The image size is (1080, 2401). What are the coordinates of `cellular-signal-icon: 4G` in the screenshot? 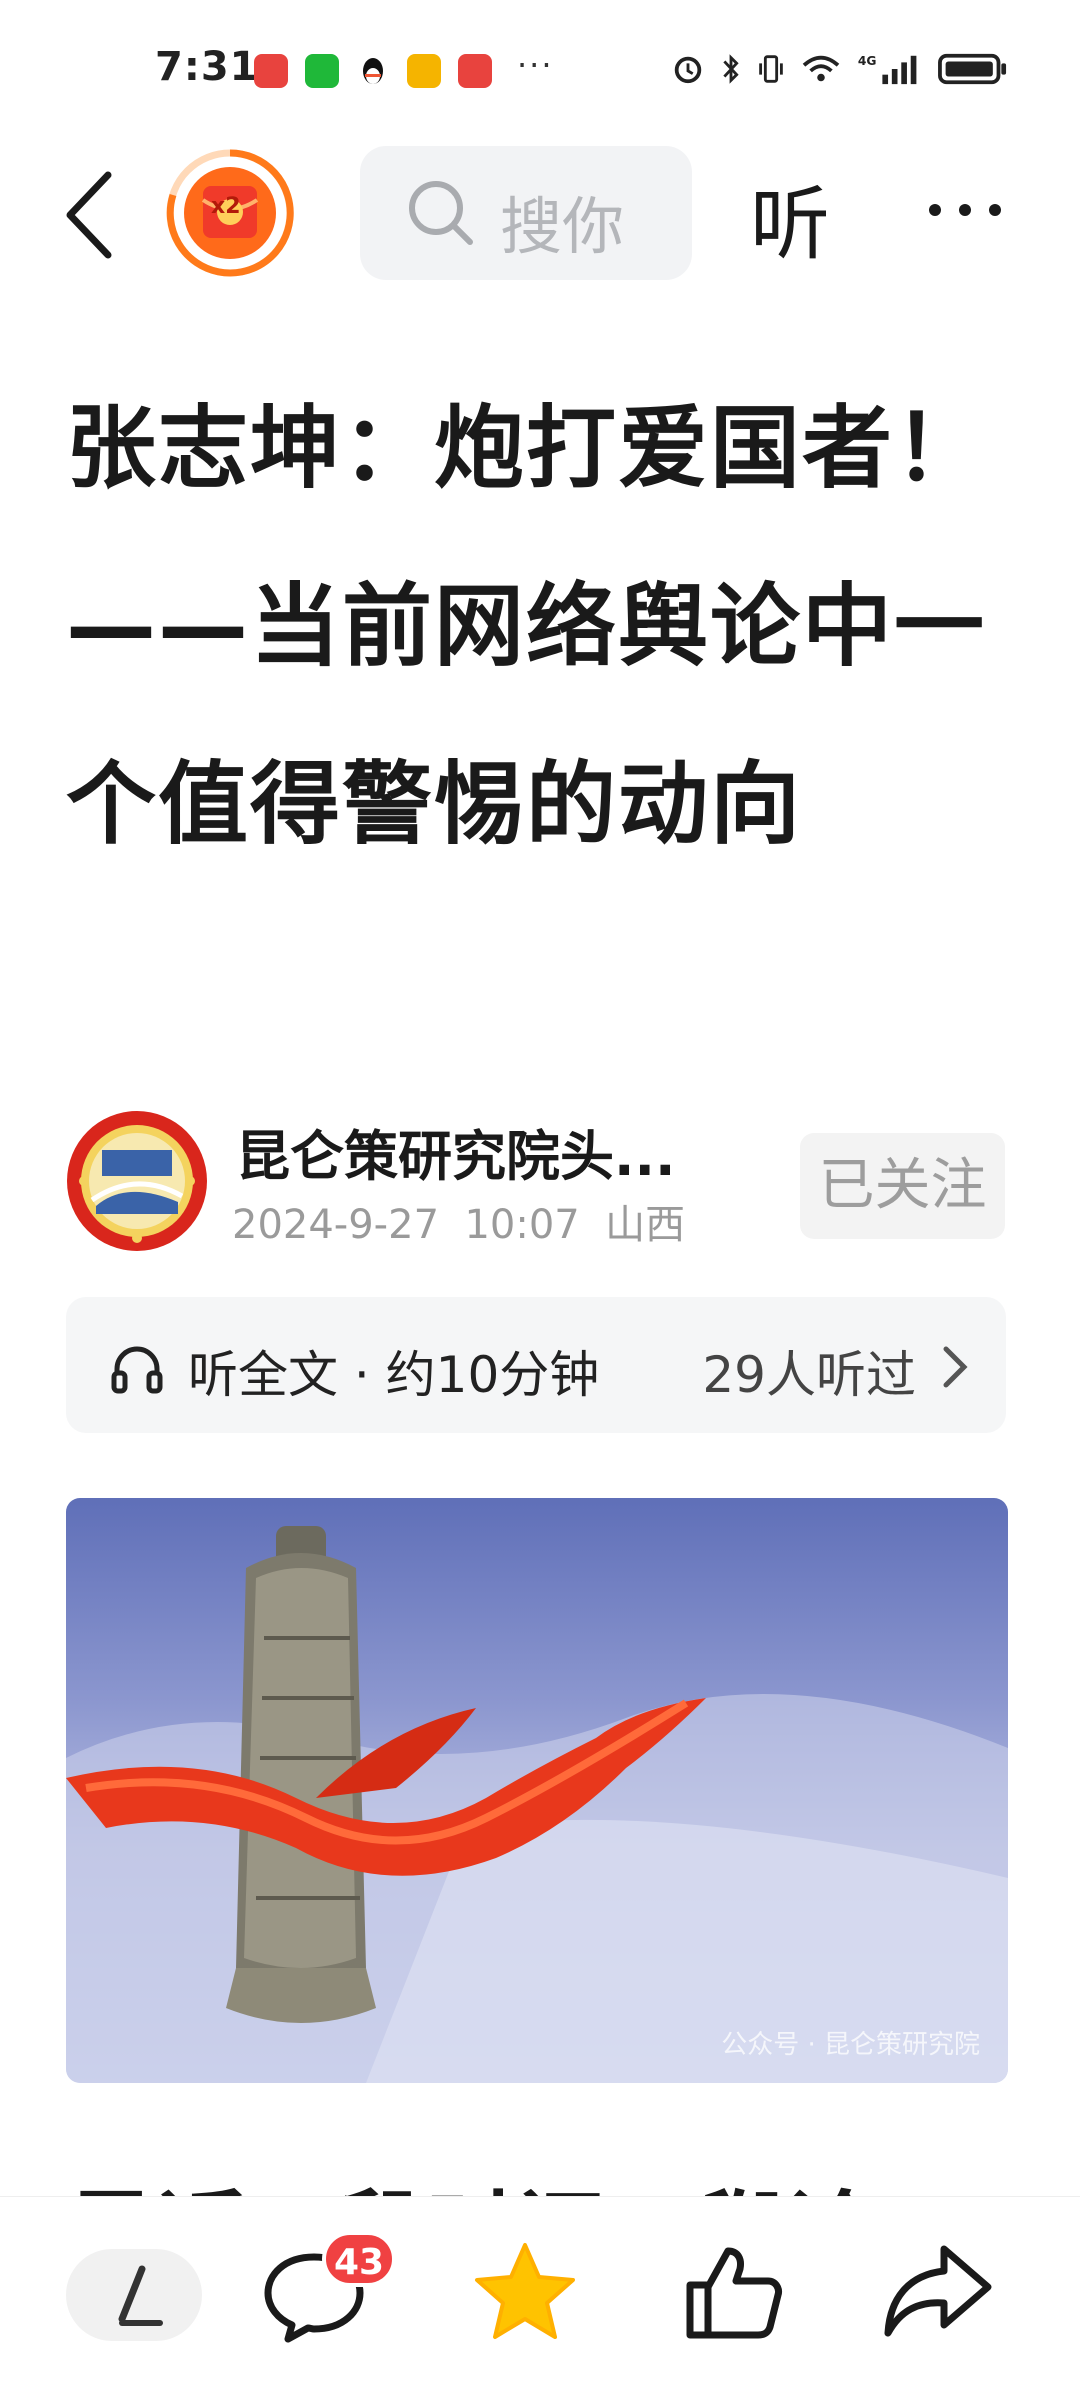 It's located at (887, 69).